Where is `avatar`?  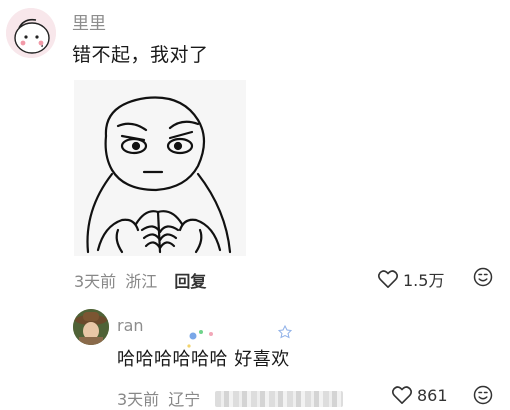
avatar is located at coordinates (31, 33).